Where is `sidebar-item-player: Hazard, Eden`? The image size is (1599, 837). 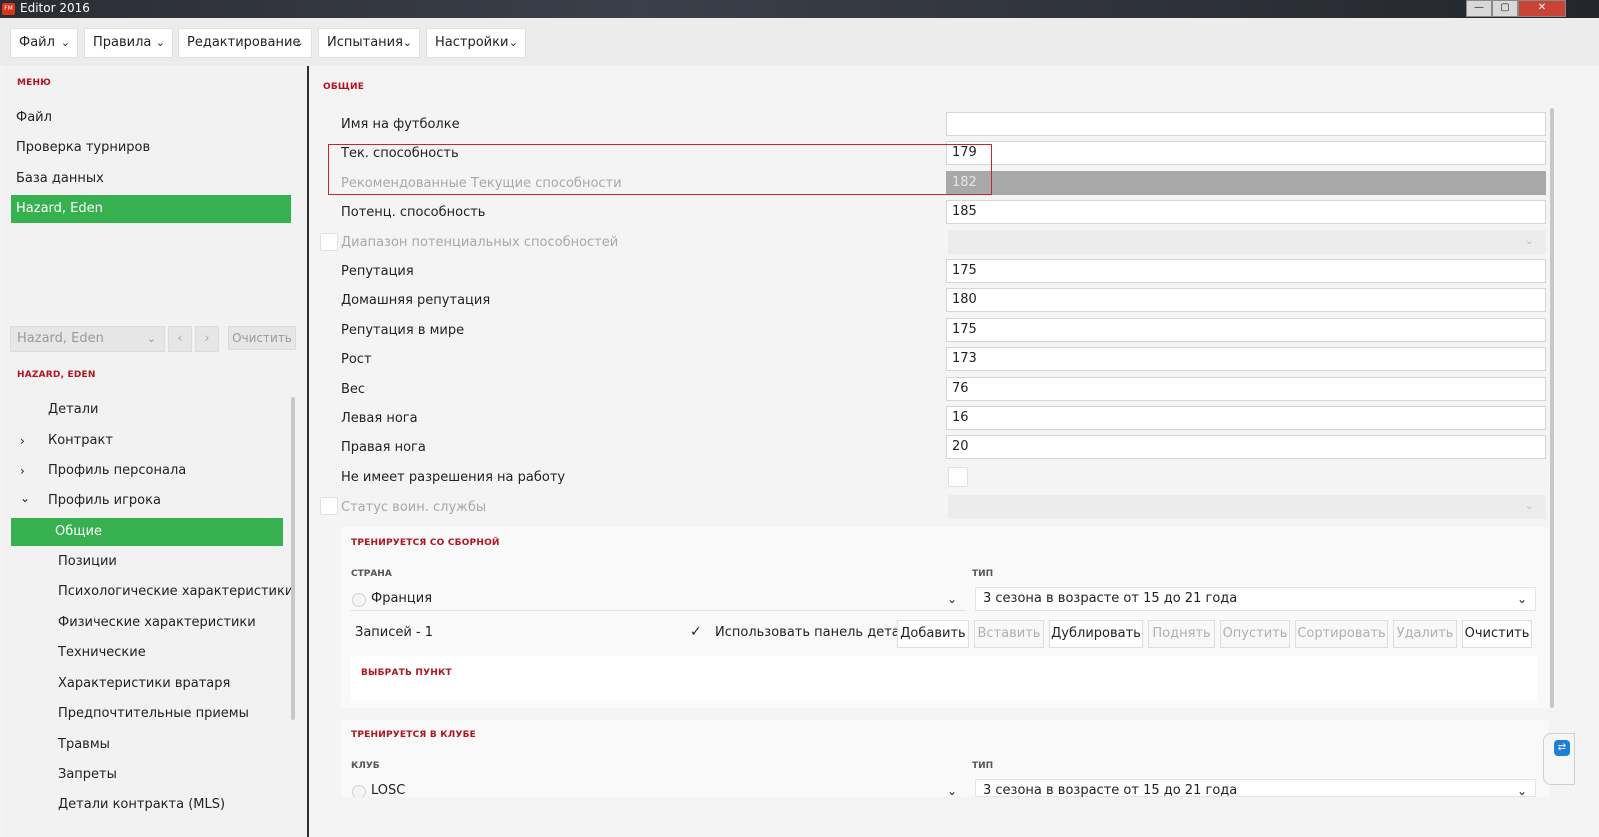 sidebar-item-player: Hazard, Eden is located at coordinates (151, 209).